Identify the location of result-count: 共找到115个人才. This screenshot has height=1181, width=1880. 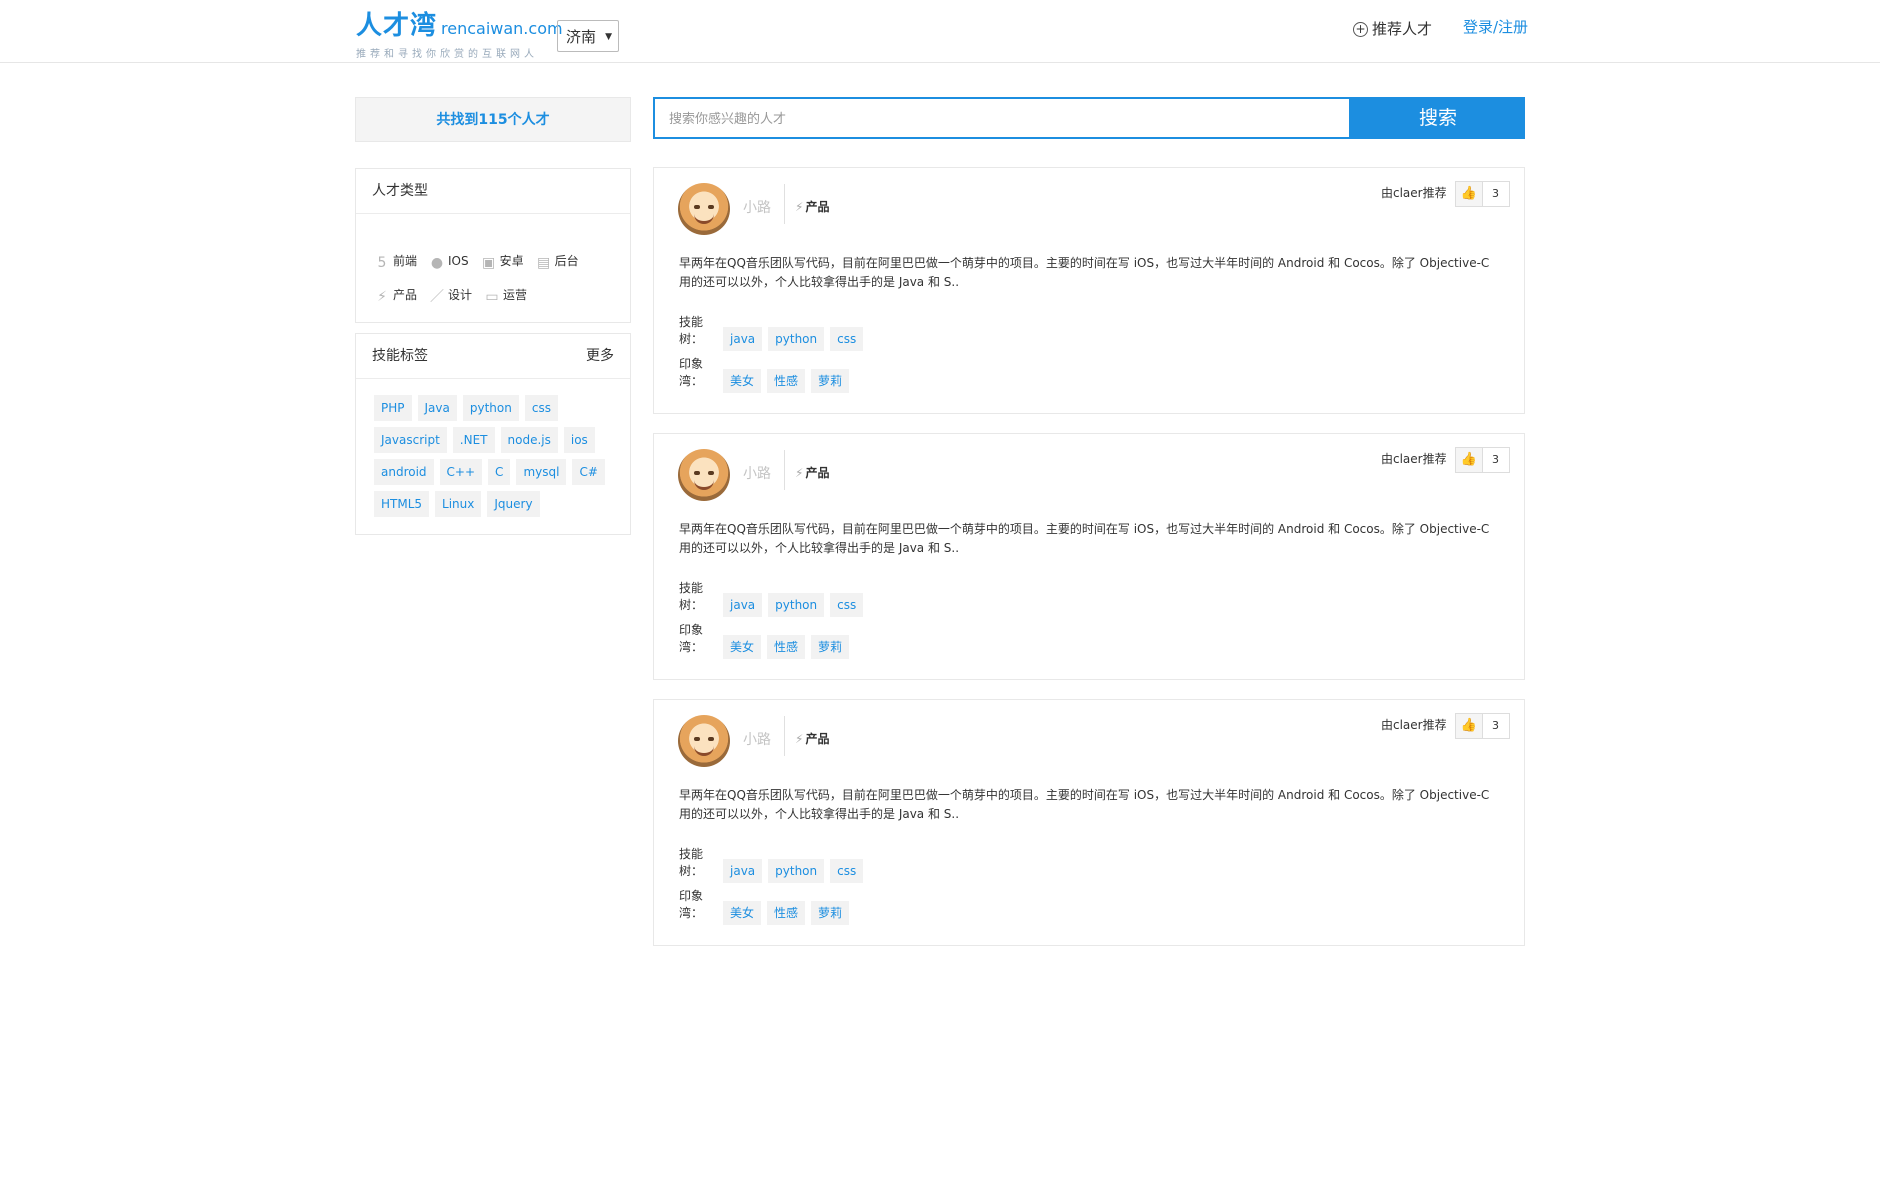
(493, 119).